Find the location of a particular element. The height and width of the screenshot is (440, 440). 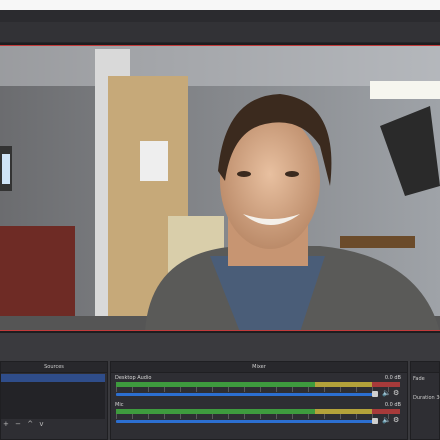

duration-label: Duration is located at coordinates (424, 398).